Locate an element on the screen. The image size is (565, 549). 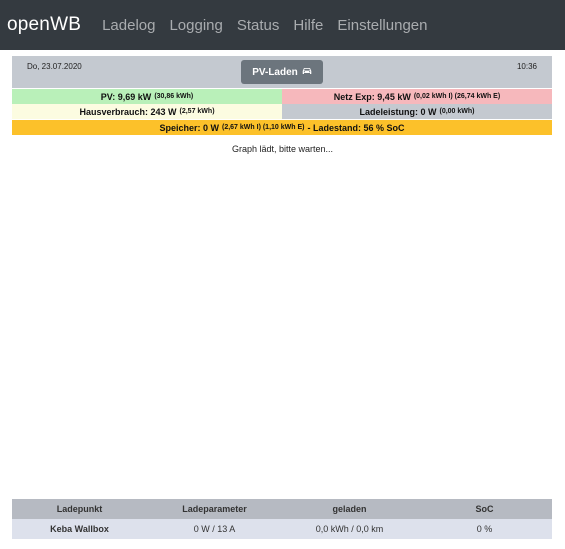
pv-cell: PV: 9,69 kW (30,86 kWh) is located at coordinates (147, 96).